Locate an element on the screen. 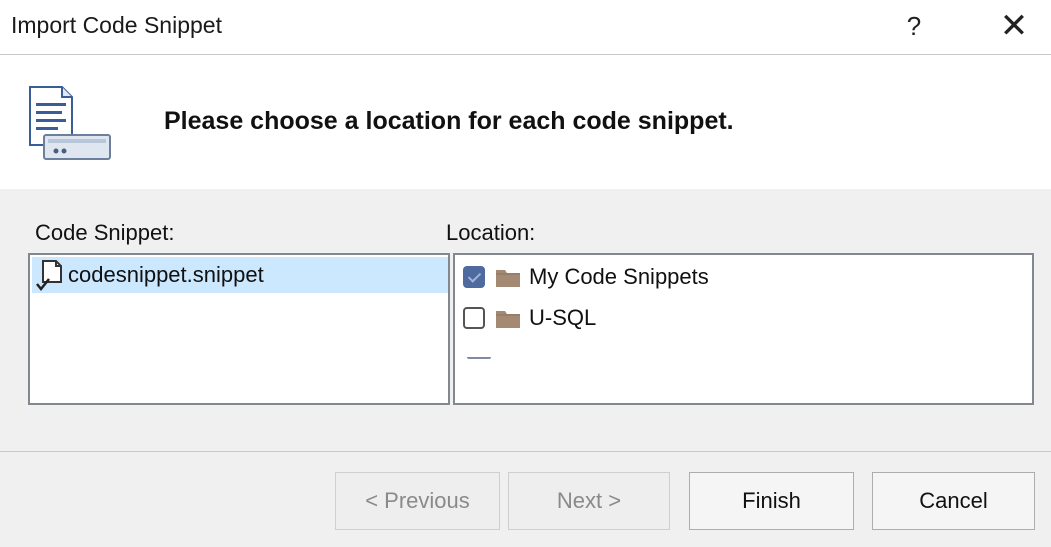 The width and height of the screenshot is (1051, 547). list-item: codesnippet.snippet is located at coordinates (240, 275).